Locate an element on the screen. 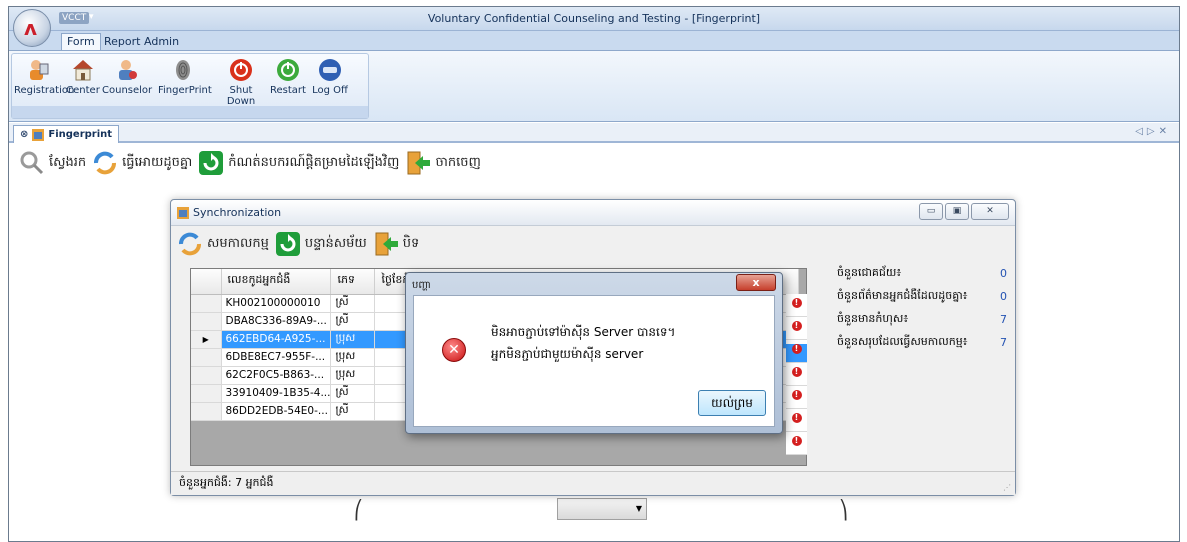  red-ribbon-icon: ᴧ is located at coordinates (31, 28).